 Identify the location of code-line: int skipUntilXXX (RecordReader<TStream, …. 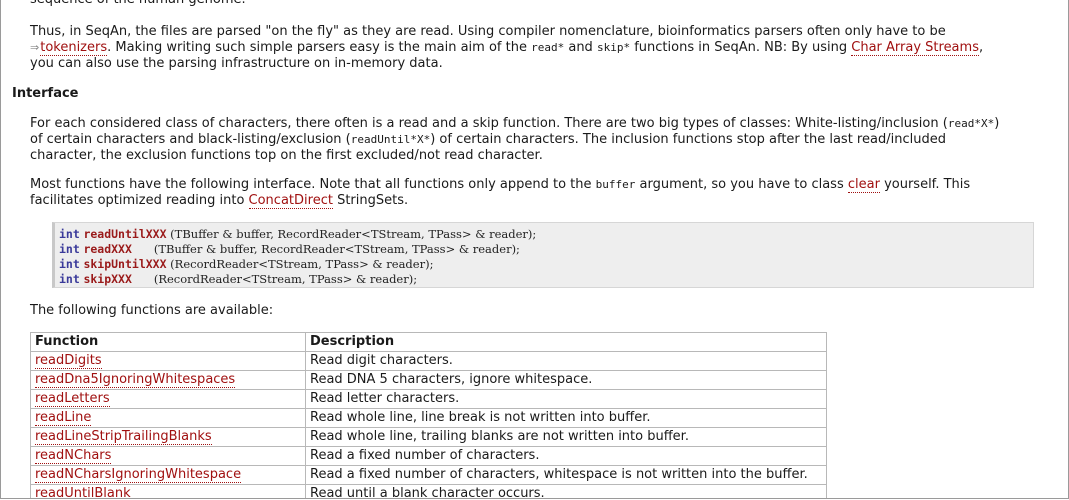
(546, 264).